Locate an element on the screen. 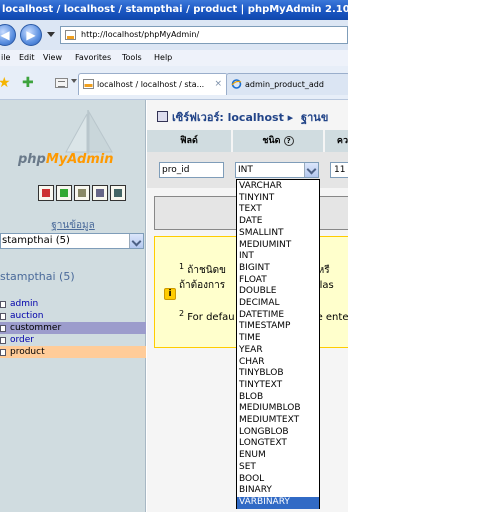 This screenshot has height=512, width=500. type-option-datetime: DATETIME is located at coordinates (278, 316).